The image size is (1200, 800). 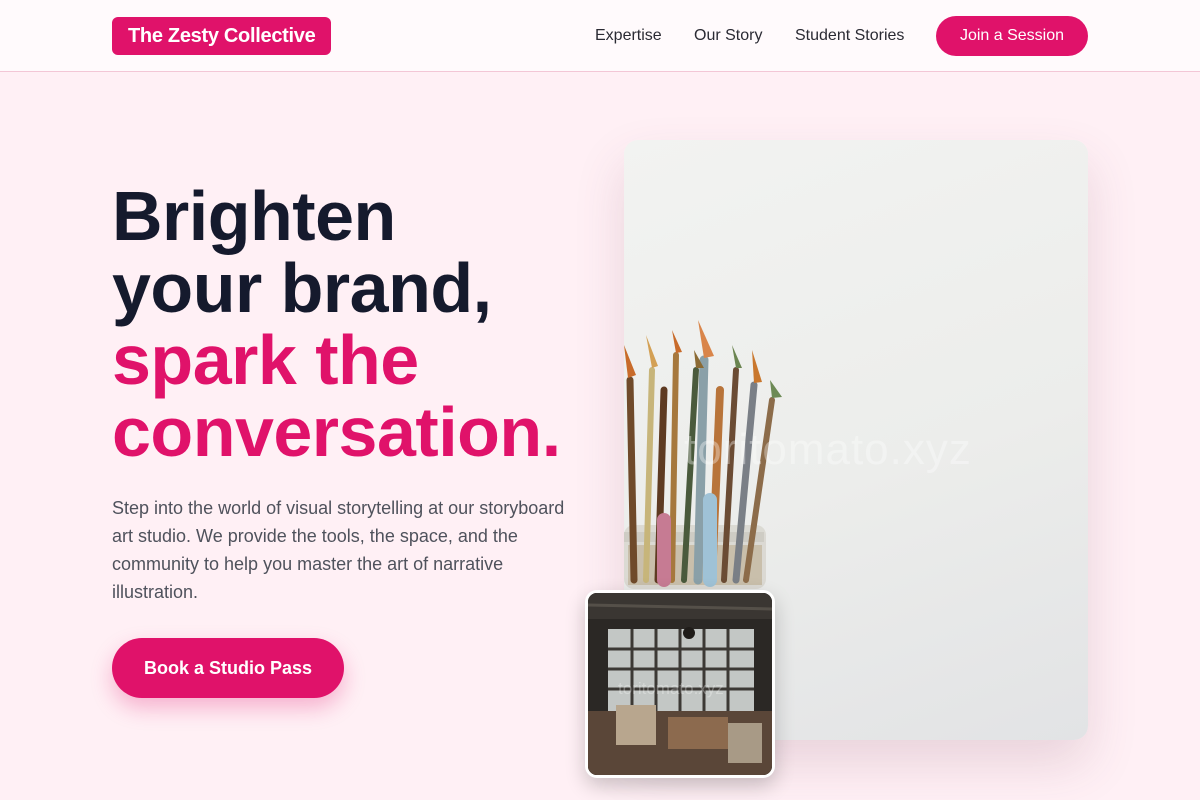 What do you see at coordinates (254, 216) in the screenshot?
I see `headline-line-1: Brighten` at bounding box center [254, 216].